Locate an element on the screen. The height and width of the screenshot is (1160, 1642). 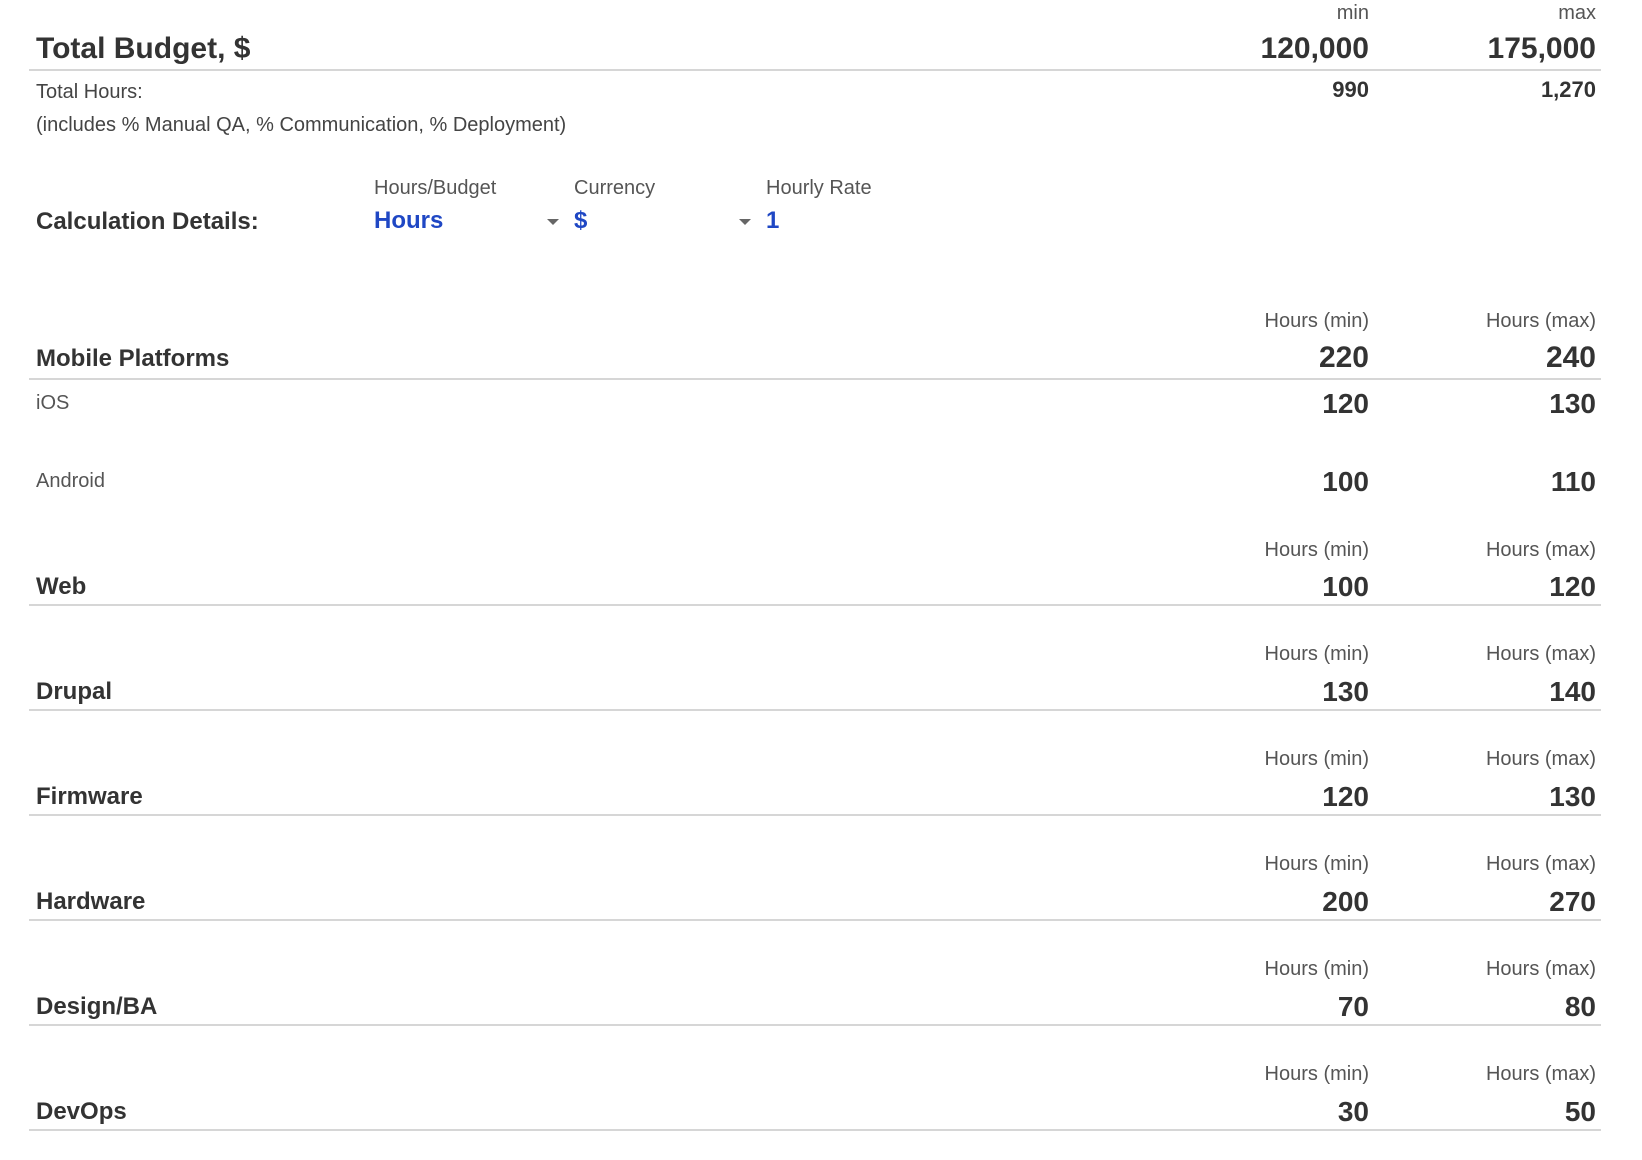
section-hours-max: 50 is located at coordinates (1580, 1111).